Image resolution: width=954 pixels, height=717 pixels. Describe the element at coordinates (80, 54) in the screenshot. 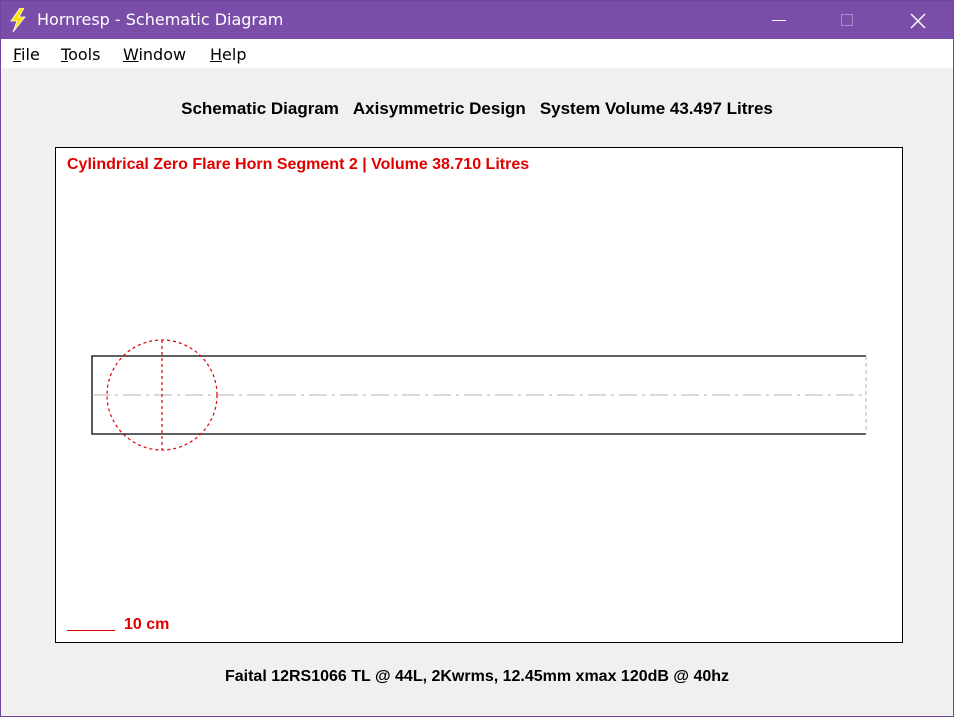

I see `menu-tools: Tools` at that location.